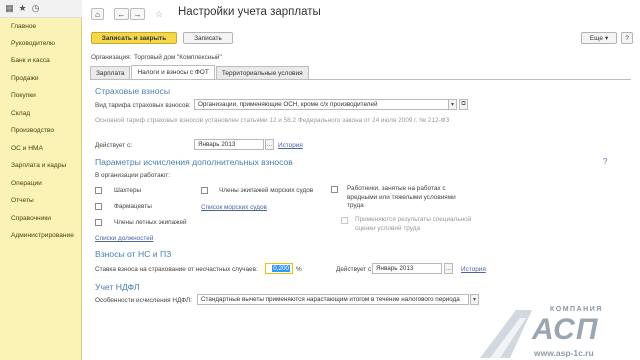 Image resolution: width=640 pixels, height=360 pixels. I want to click on sidebar-item-admin: Администрирование, so click(42, 235).